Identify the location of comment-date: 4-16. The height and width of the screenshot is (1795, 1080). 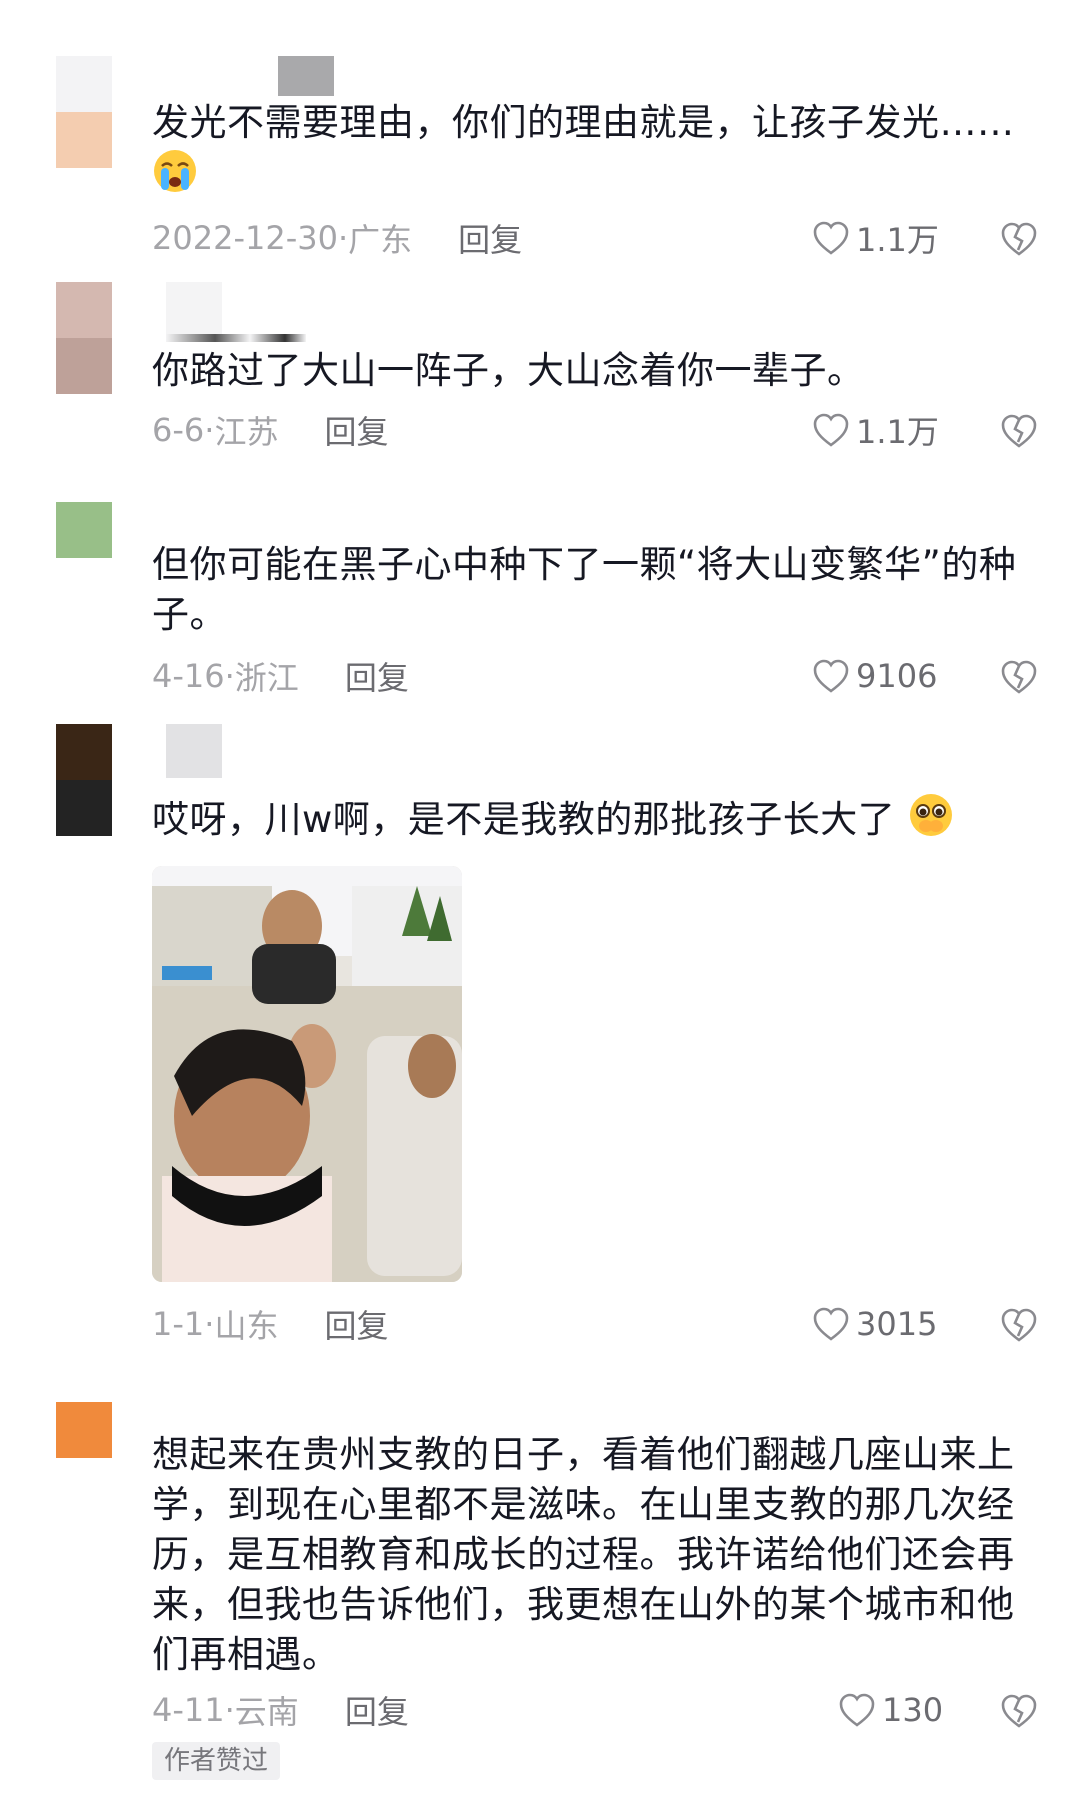
(188, 676).